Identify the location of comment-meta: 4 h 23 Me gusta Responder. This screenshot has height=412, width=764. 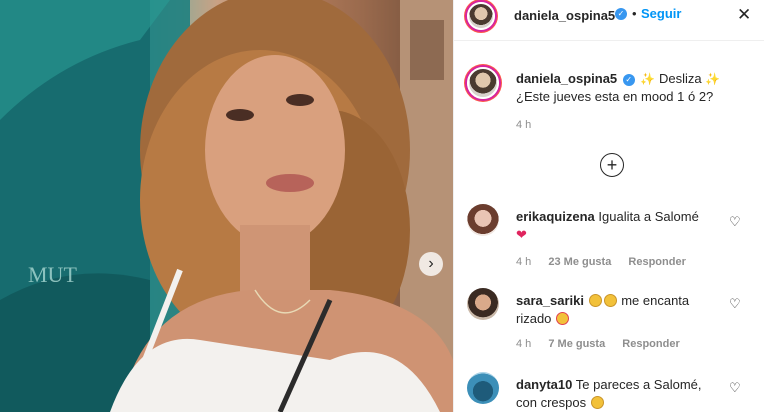
(608, 262).